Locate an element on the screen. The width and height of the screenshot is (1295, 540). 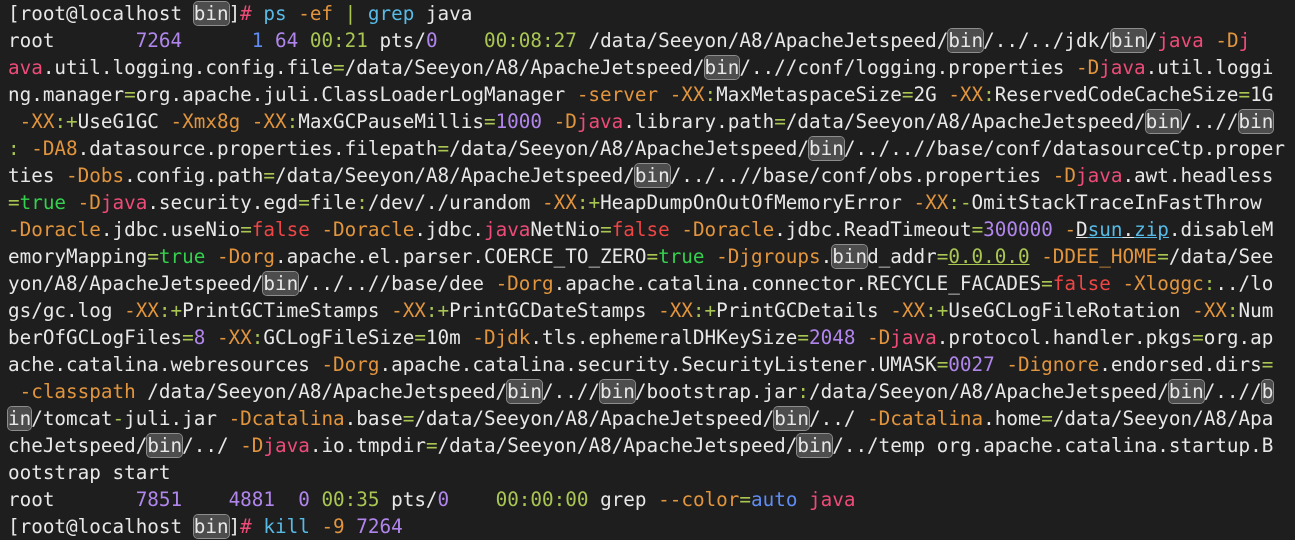
terminal-text-segment: -Dorg is located at coordinates (246, 256).